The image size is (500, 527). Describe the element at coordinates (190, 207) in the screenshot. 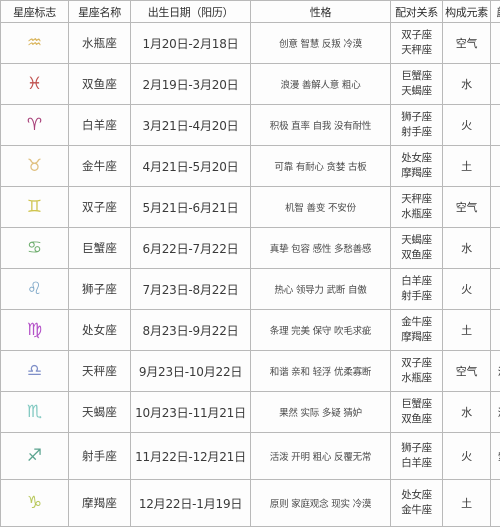

I see `zodiac-birthdate: 5月21日-6月21日` at that location.